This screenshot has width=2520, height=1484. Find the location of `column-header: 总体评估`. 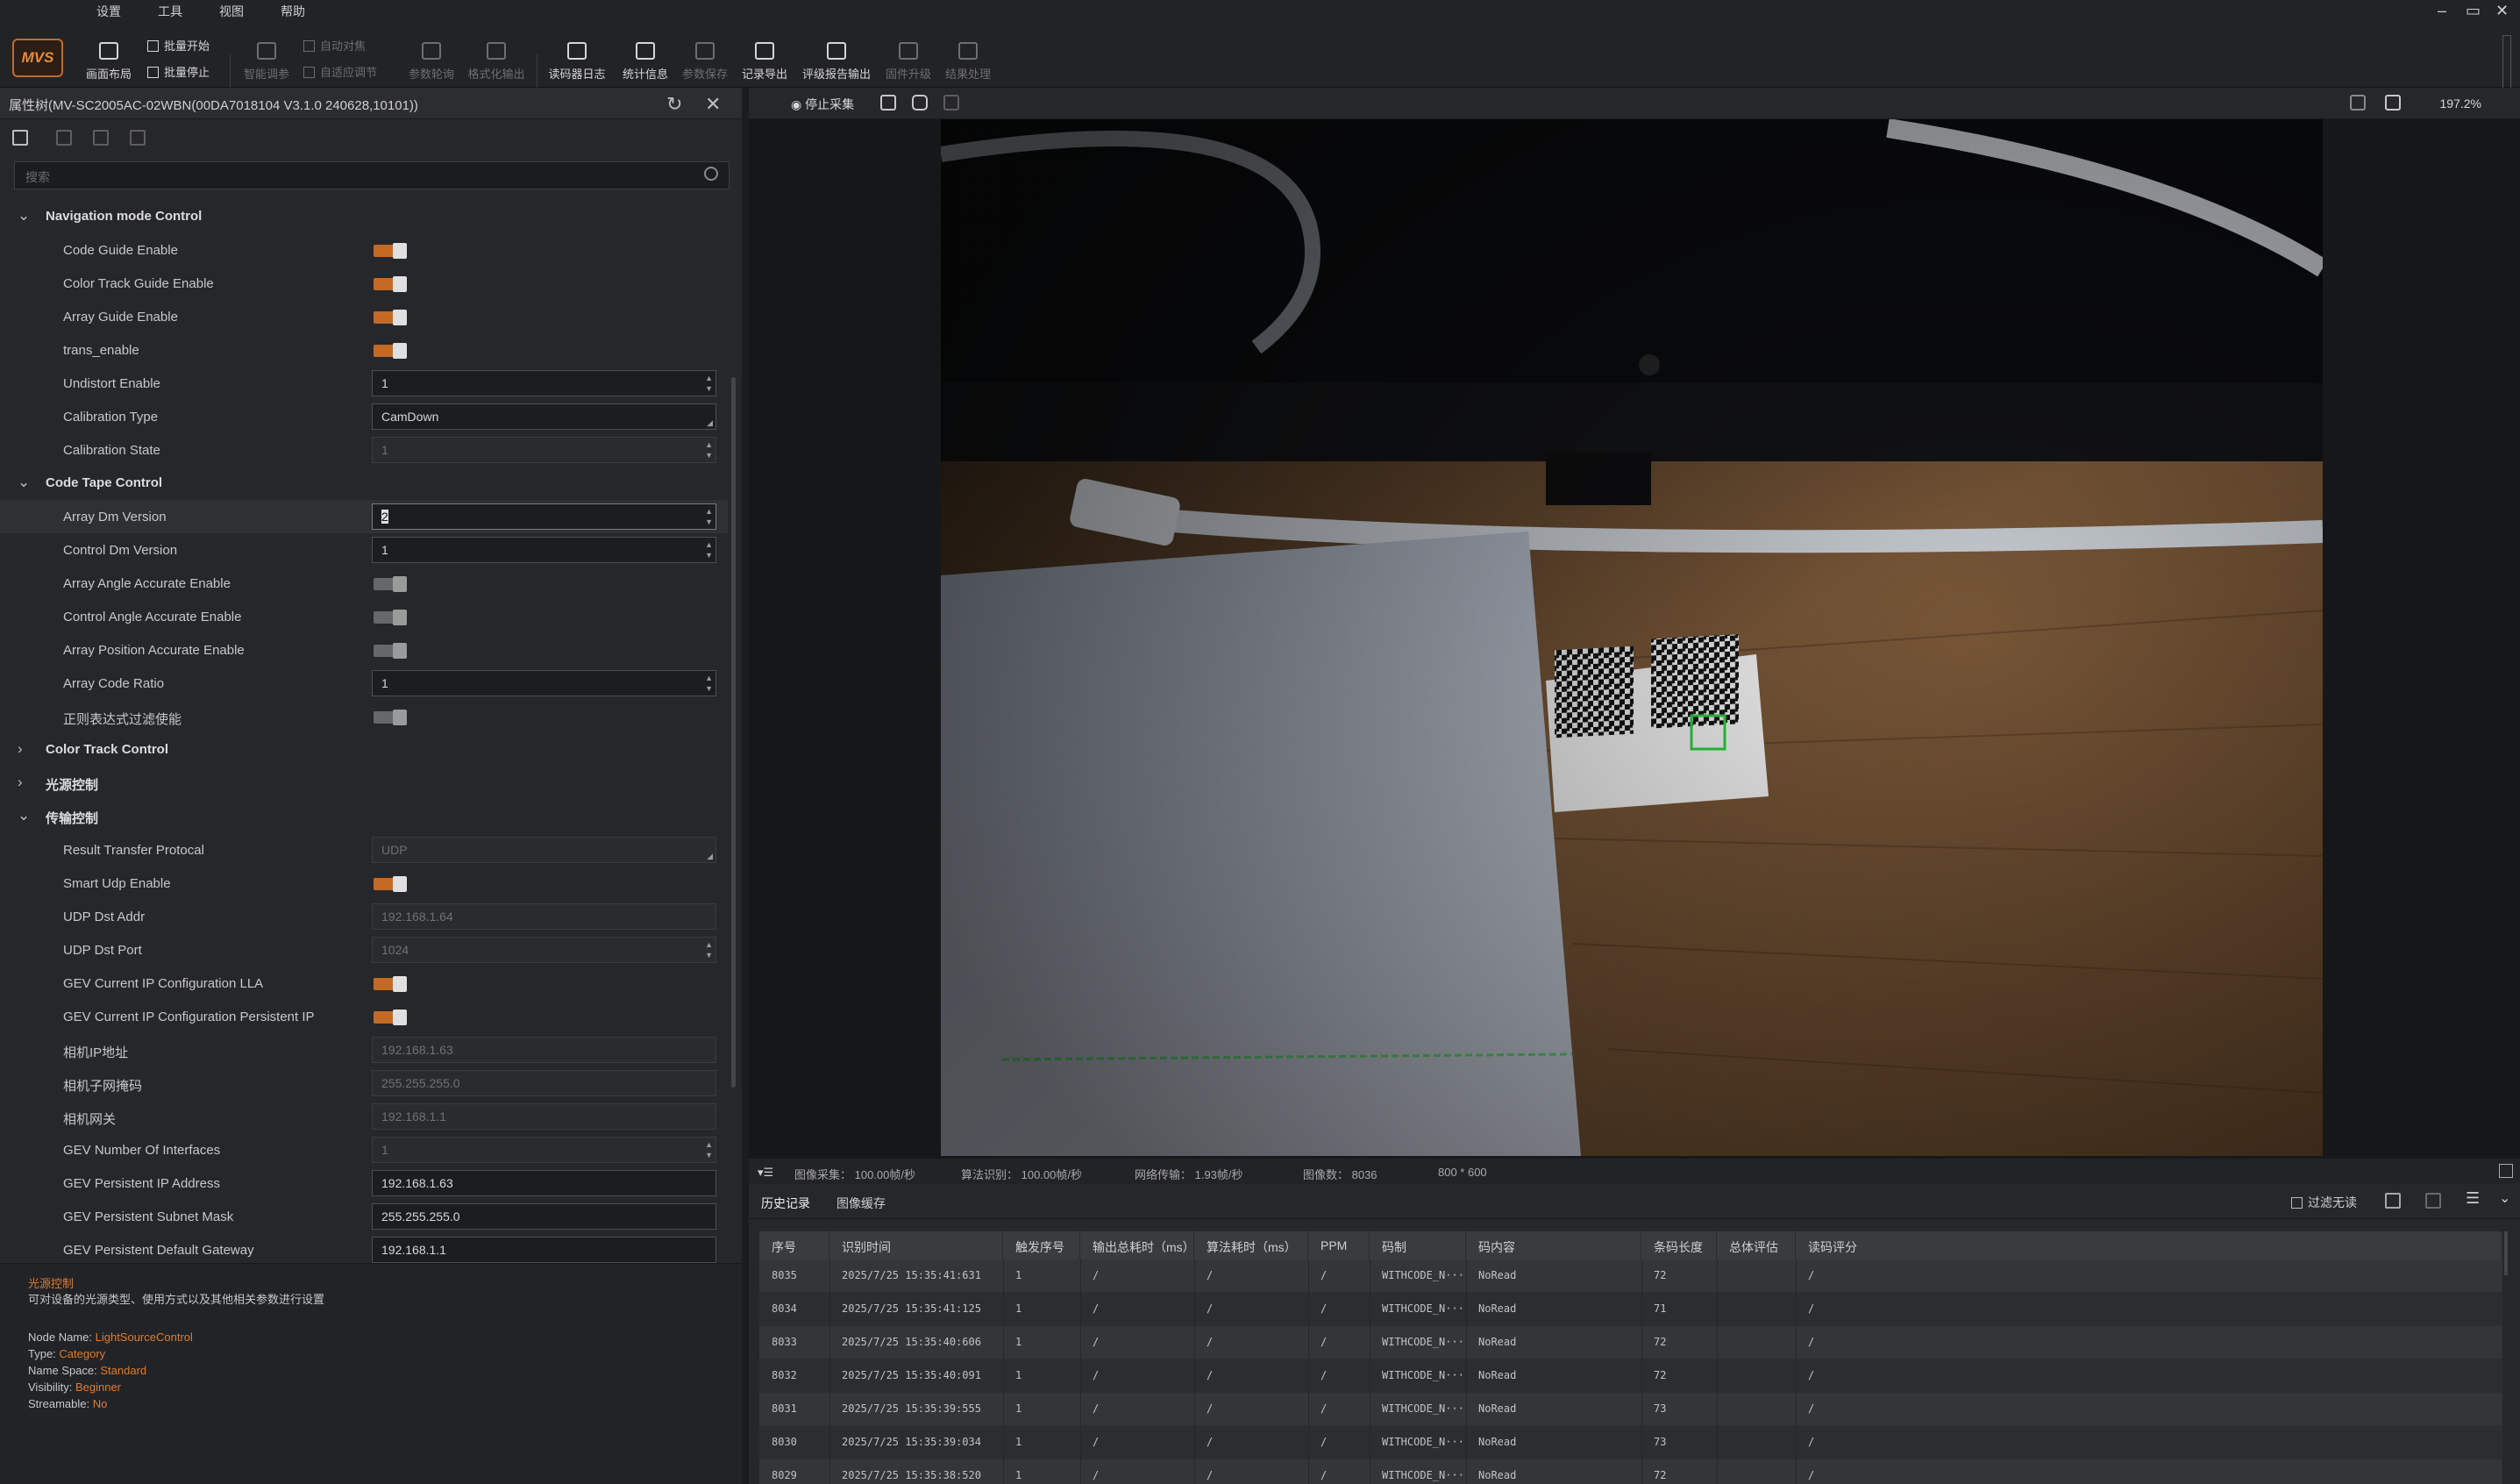

column-header: 总体评估 is located at coordinates (1756, 1245).